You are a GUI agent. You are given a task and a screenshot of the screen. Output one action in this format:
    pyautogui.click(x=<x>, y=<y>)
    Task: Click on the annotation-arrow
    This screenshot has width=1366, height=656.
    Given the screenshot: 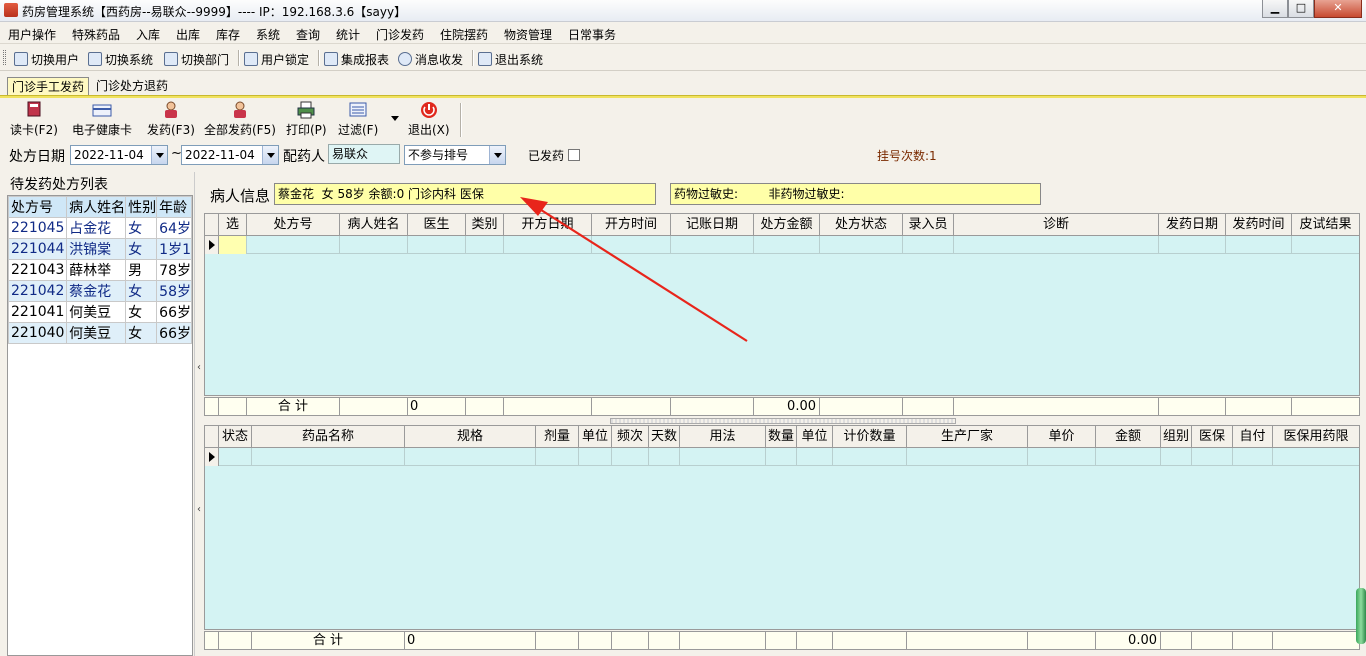 What is the action you would take?
    pyautogui.click(x=634, y=269)
    